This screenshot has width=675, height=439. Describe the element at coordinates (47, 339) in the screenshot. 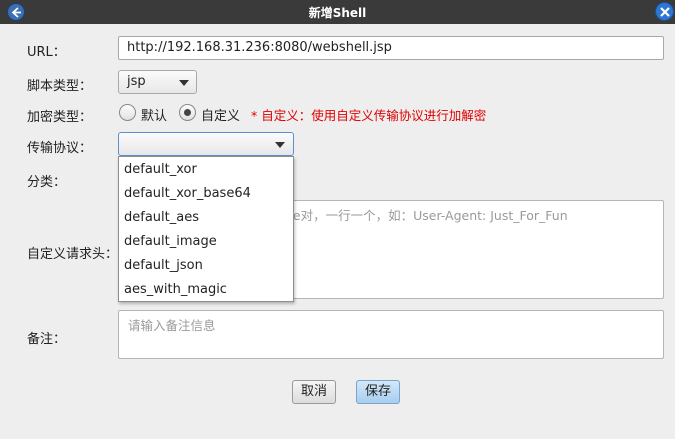

I see `remark-label: 备注：` at that location.